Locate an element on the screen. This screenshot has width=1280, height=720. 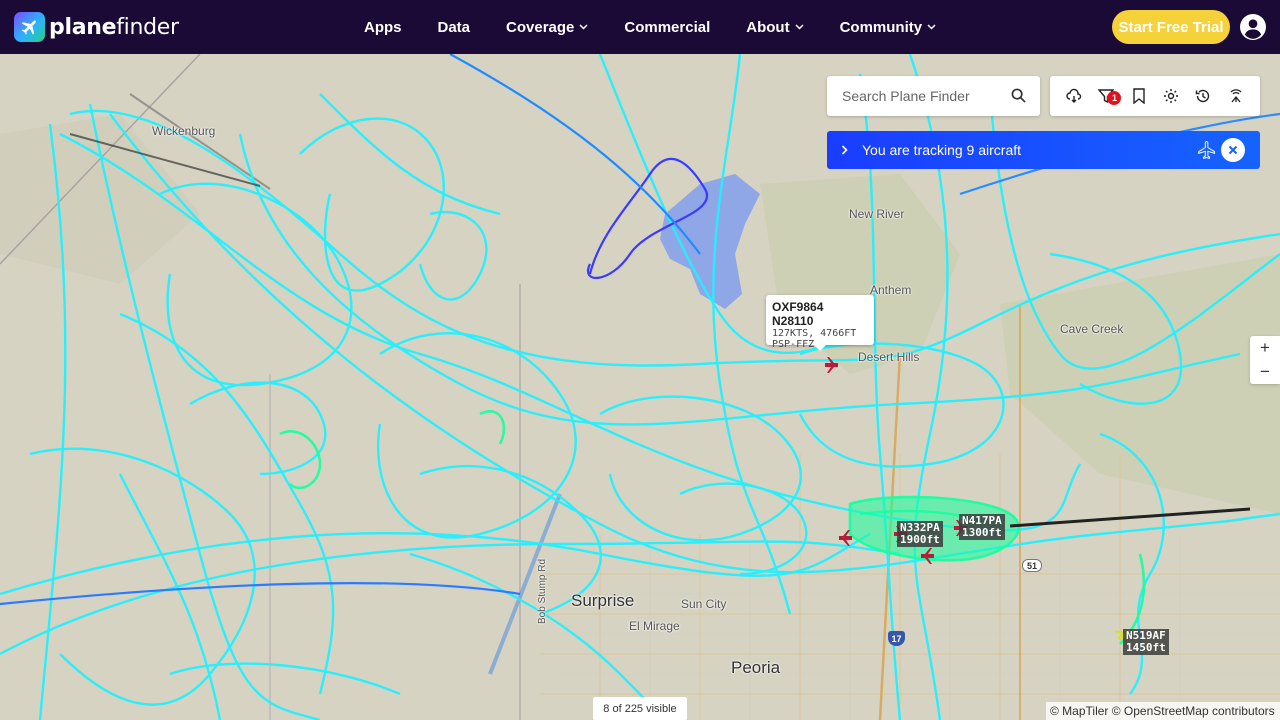
place-new-river: New River is located at coordinates (877, 214).